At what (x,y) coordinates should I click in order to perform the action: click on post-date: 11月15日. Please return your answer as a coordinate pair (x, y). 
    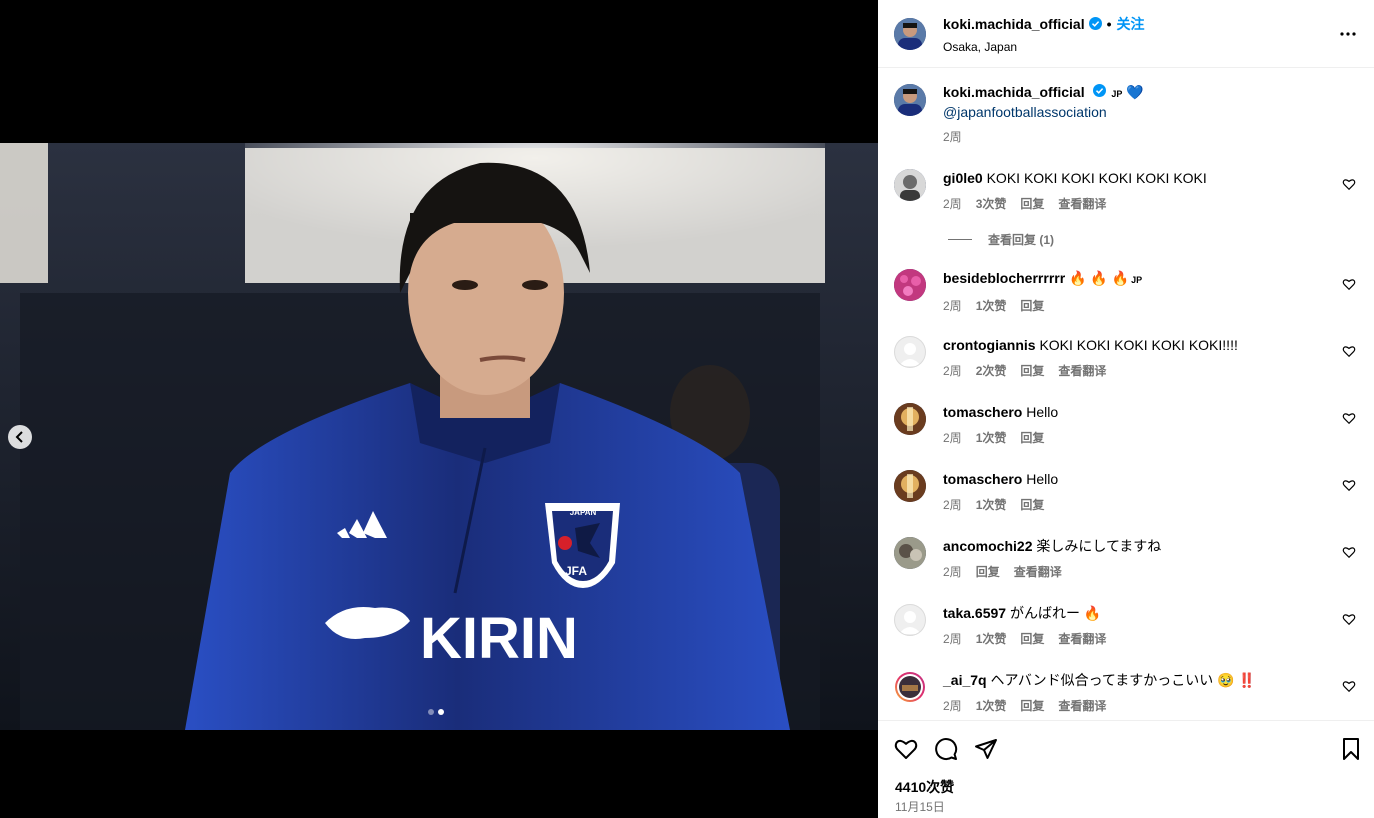
    Looking at the image, I should click on (920, 806).